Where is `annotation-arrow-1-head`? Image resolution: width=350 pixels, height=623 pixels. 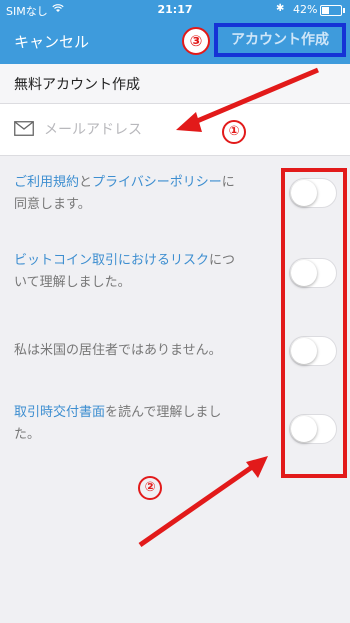 annotation-arrow-1-head is located at coordinates (189, 122).